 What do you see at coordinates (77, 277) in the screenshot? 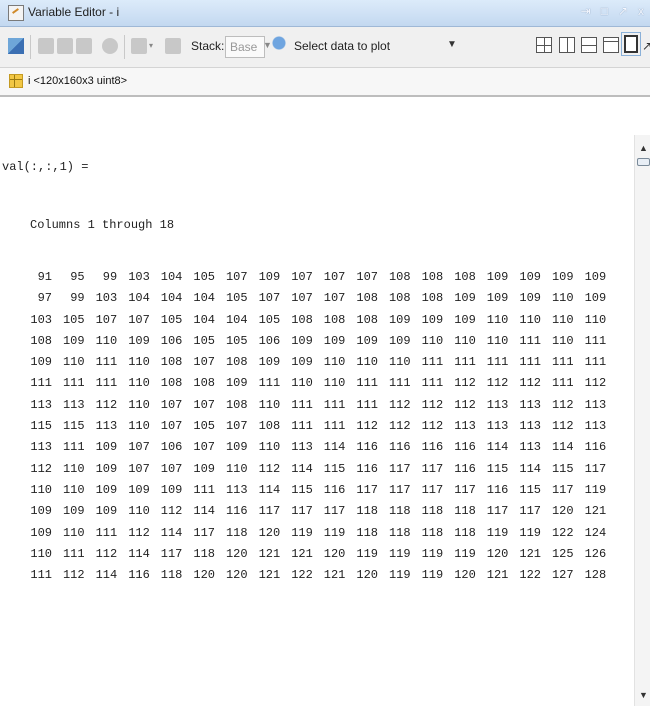
I see `table-cell: 95` at bounding box center [77, 277].